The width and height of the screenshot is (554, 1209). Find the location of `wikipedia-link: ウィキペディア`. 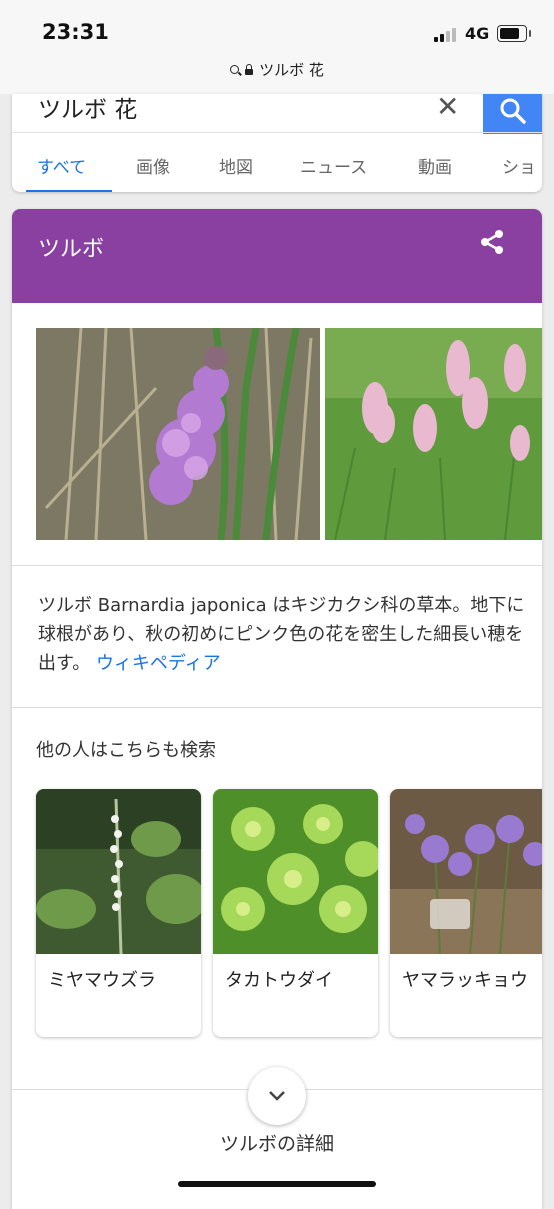

wikipedia-link: ウィキペディア is located at coordinates (158, 663).